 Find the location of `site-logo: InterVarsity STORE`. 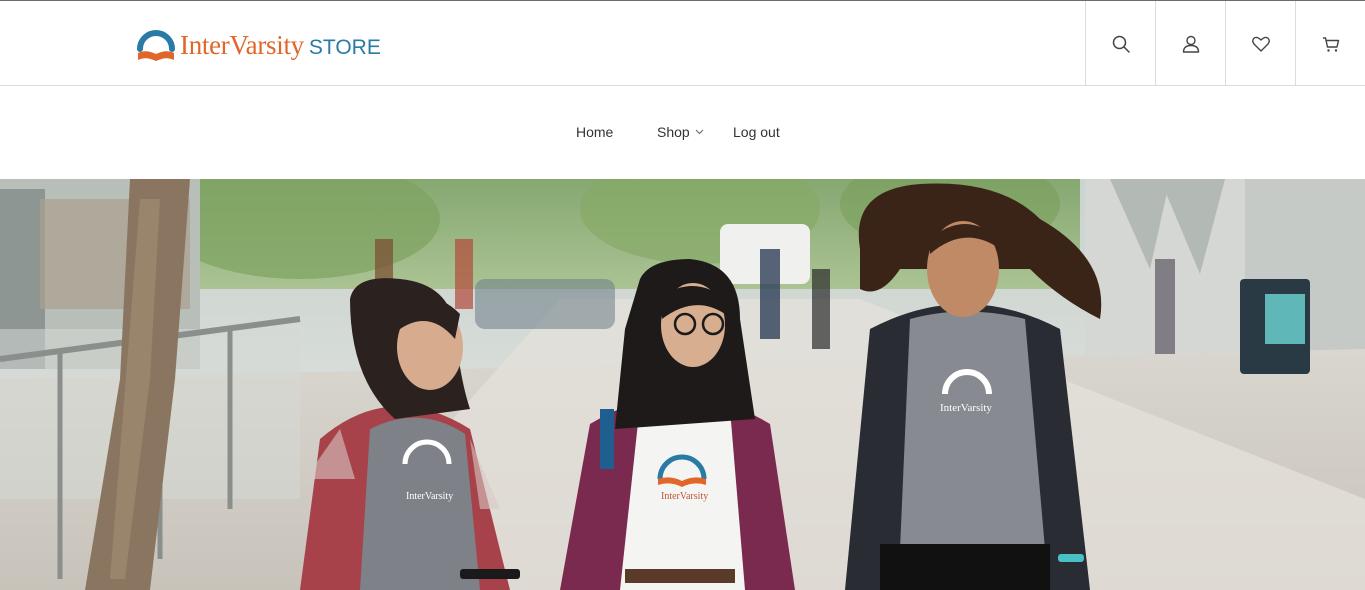

site-logo: InterVarsity STORE is located at coordinates (258, 45).